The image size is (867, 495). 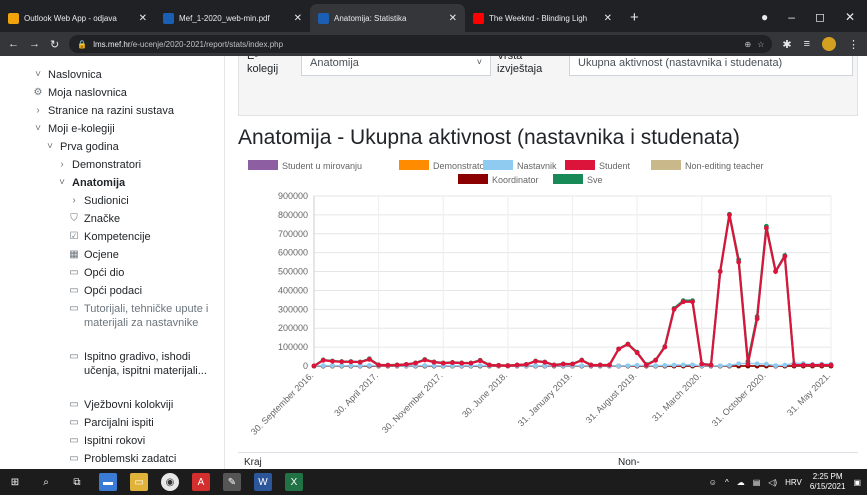 I want to click on volume-icon: ◁), so click(x=772, y=482).